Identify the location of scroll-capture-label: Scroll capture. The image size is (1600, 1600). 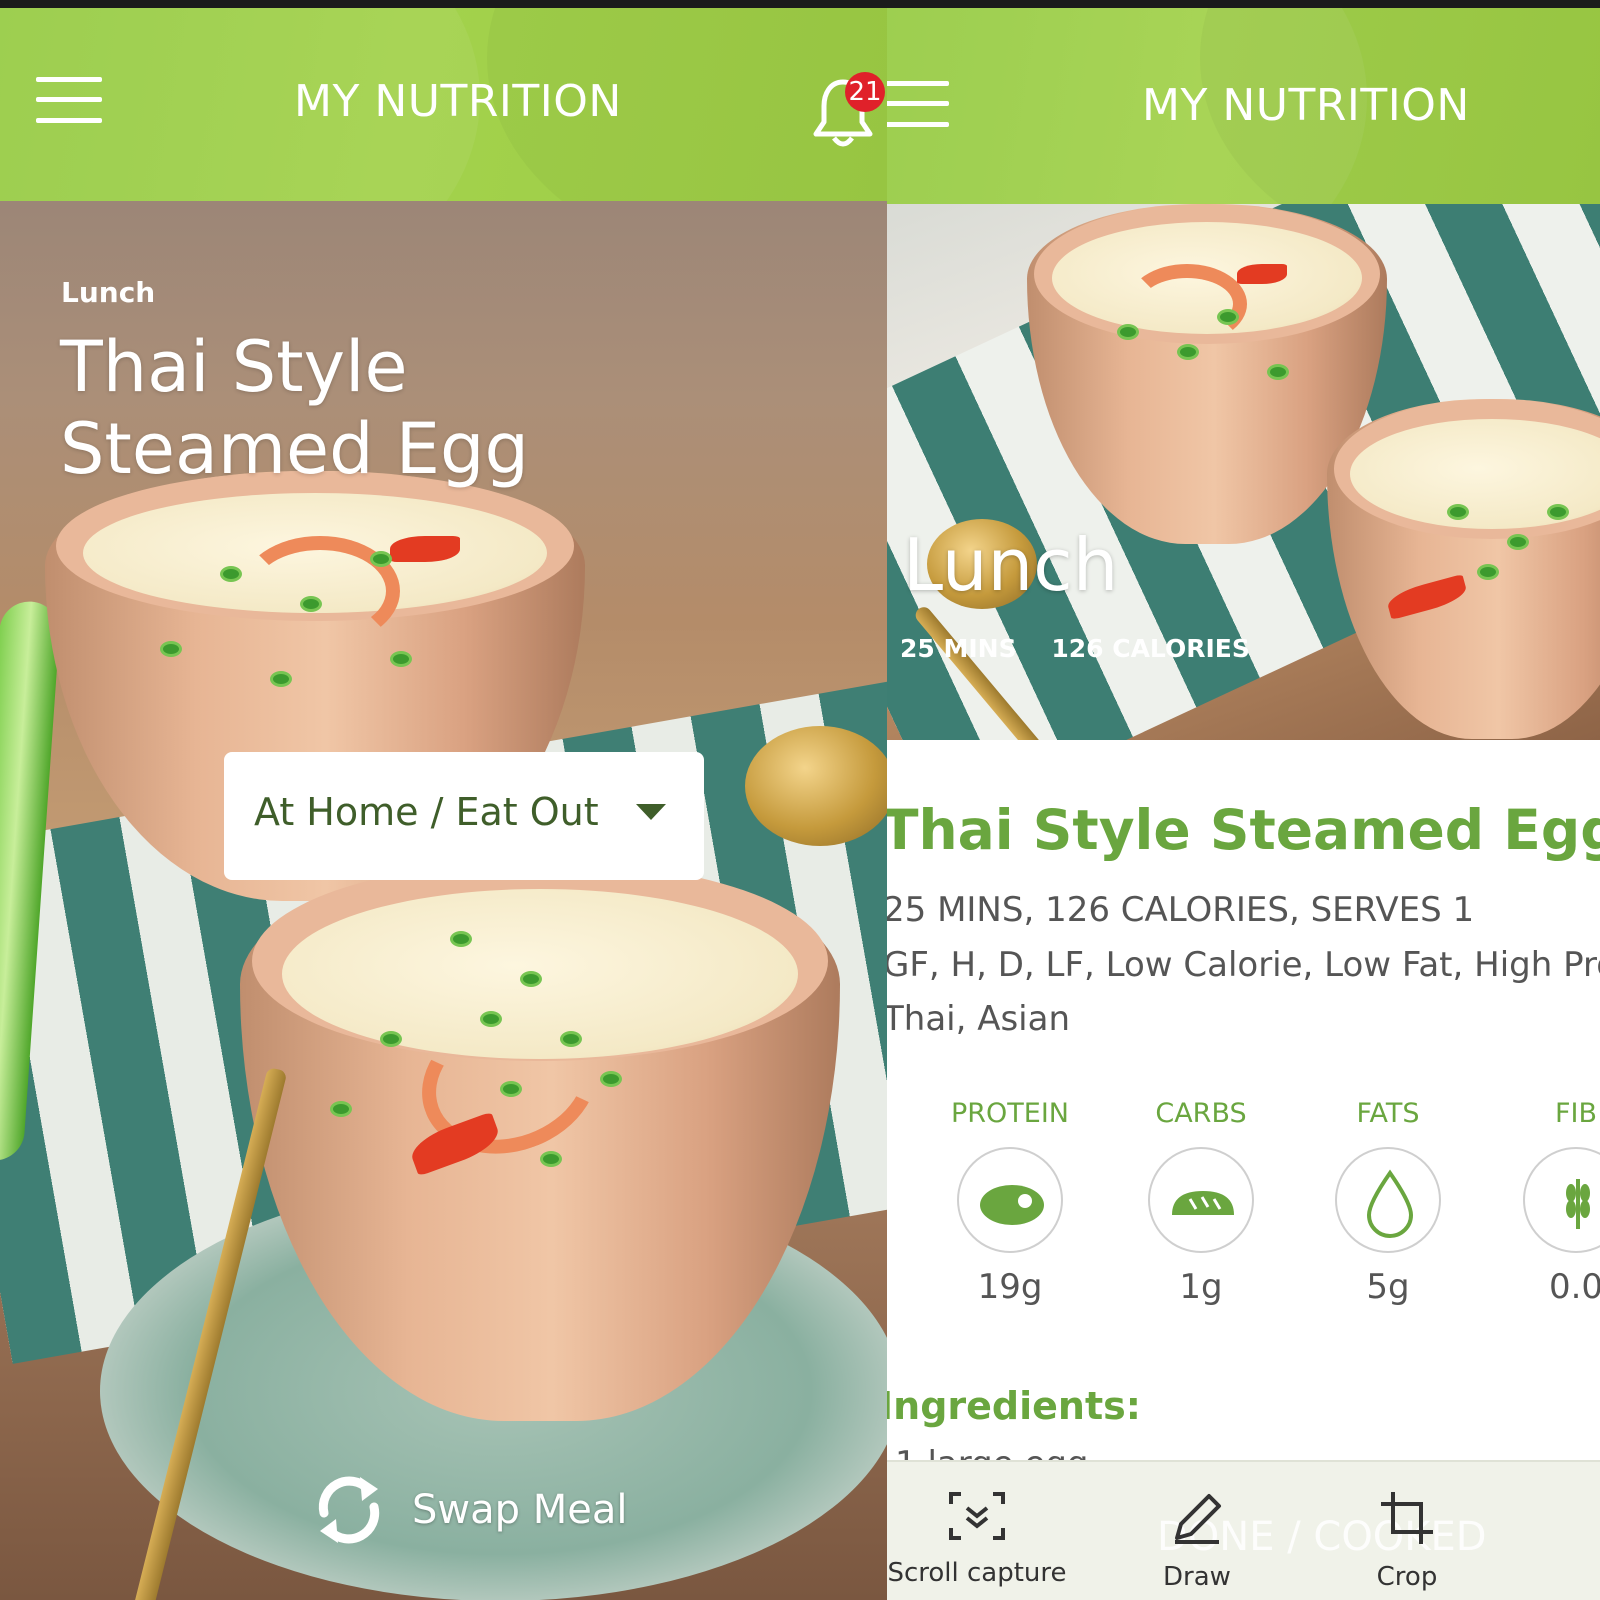
(977, 1573).